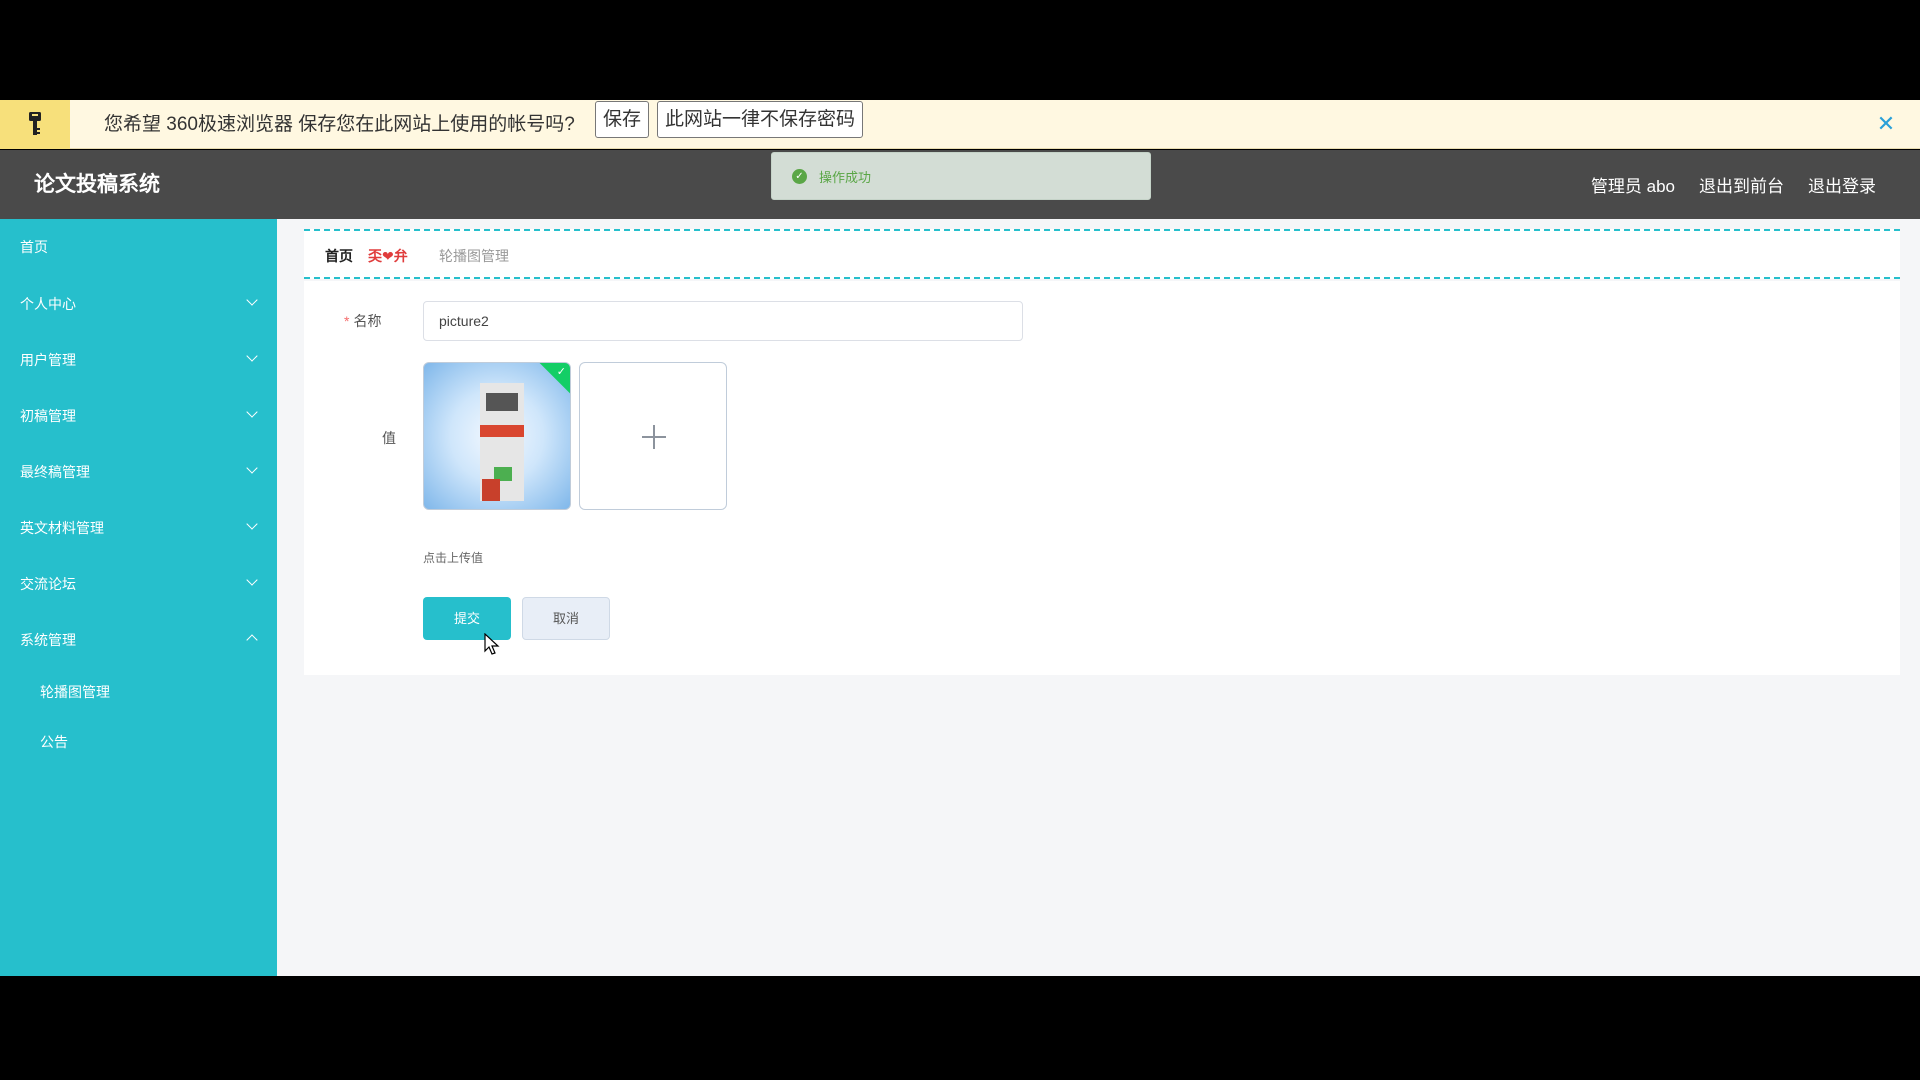  I want to click on sidebar-item-home: 首页, so click(138, 247).